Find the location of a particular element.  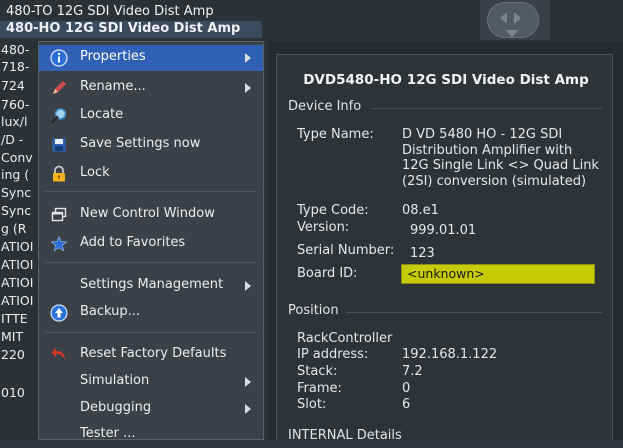

version-value: 999.01.01 is located at coordinates (443, 230).